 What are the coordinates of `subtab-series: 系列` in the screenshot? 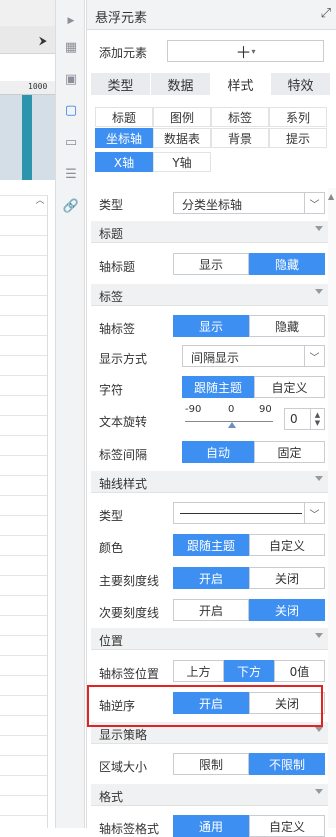 It's located at (298, 117).